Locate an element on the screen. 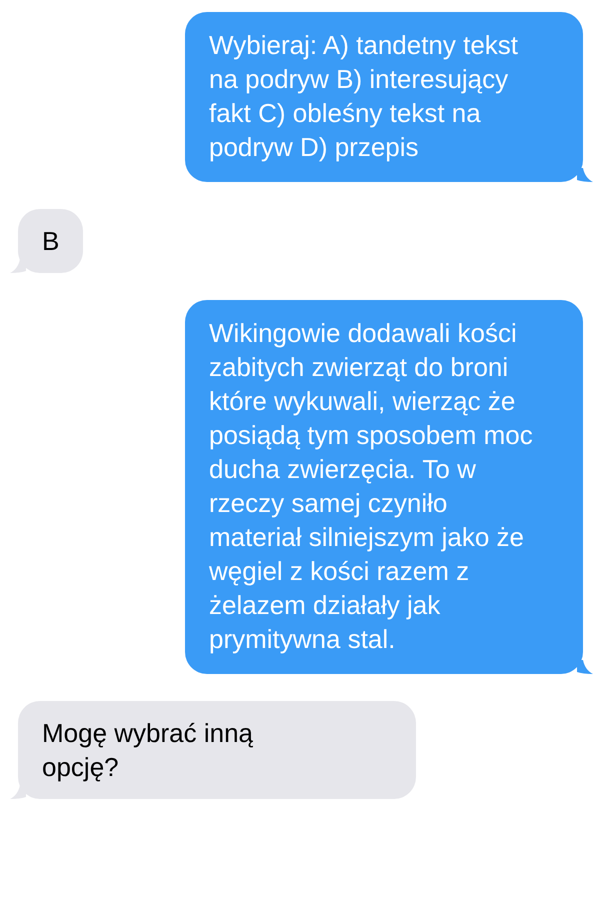 Image resolution: width=600 pixels, height=903 pixels. message-text: Mogę wybrać inną opcję? is located at coordinates (147, 750).